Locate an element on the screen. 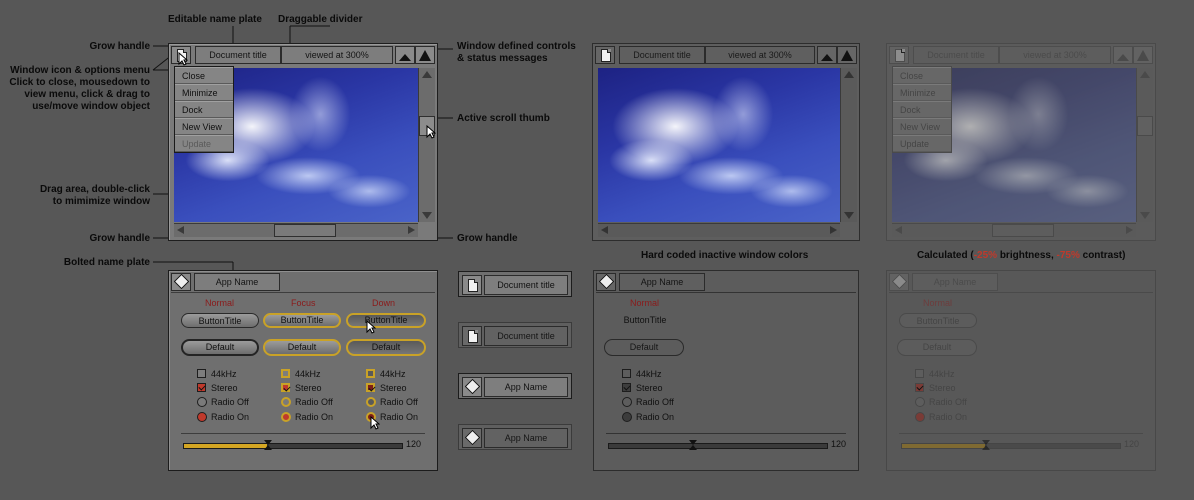  checkbox-label: Stereo is located at coordinates (224, 388).